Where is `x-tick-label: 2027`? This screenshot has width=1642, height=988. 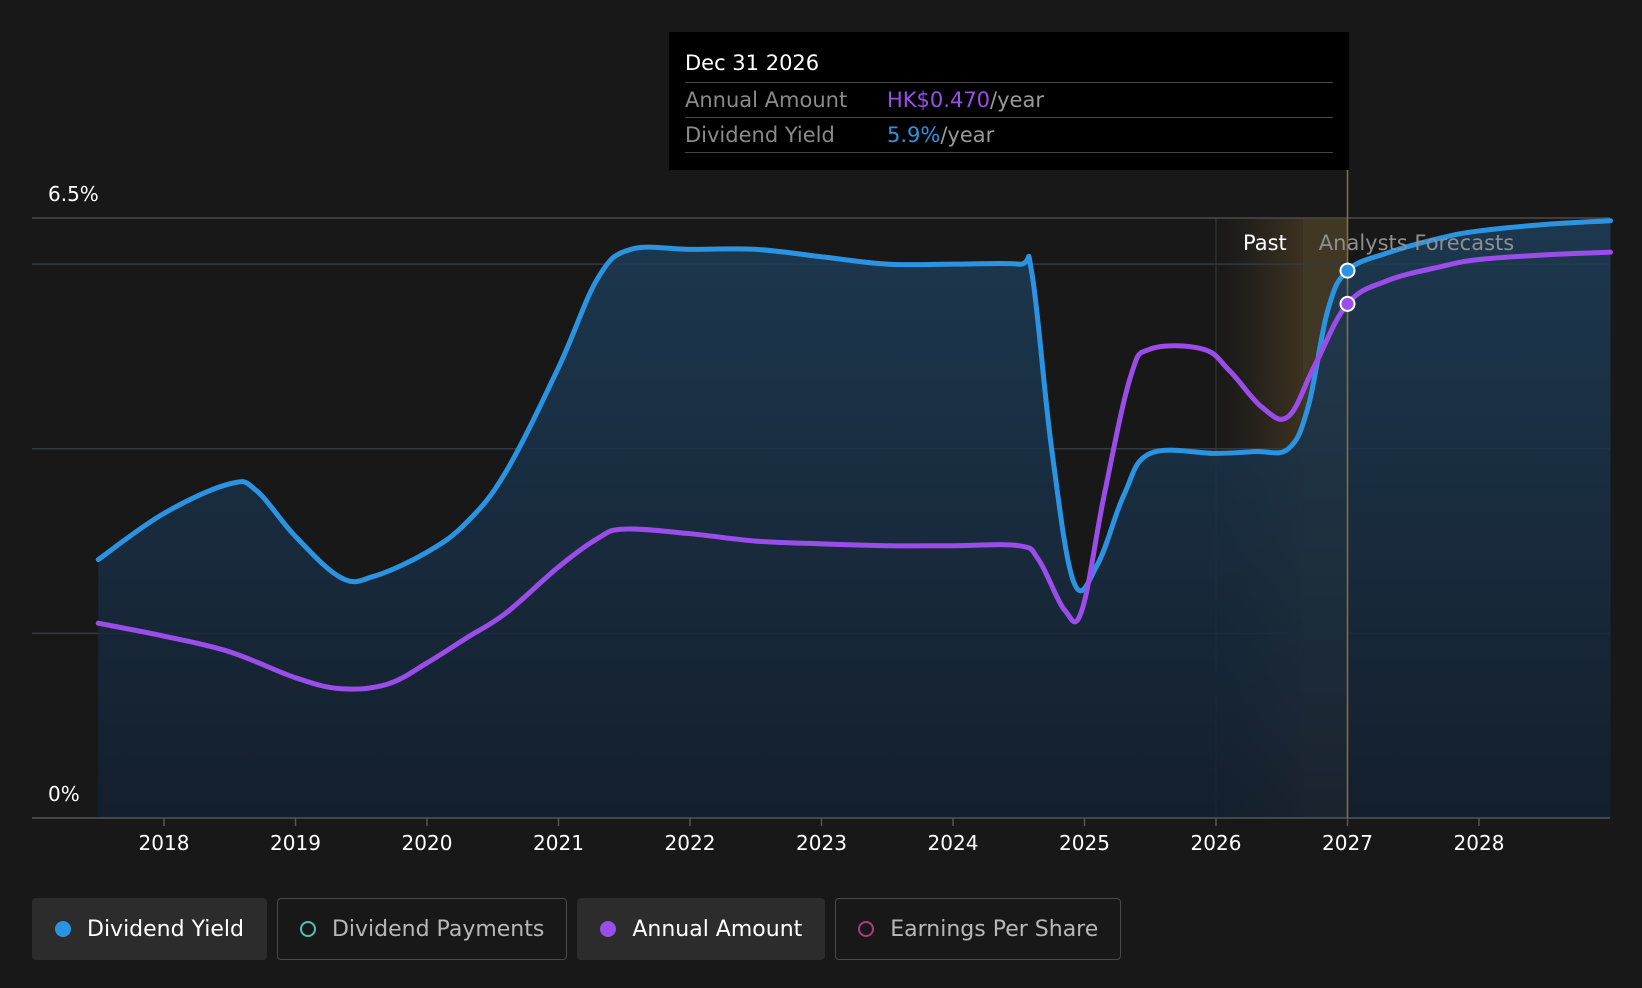
x-tick-label: 2027 is located at coordinates (1347, 843).